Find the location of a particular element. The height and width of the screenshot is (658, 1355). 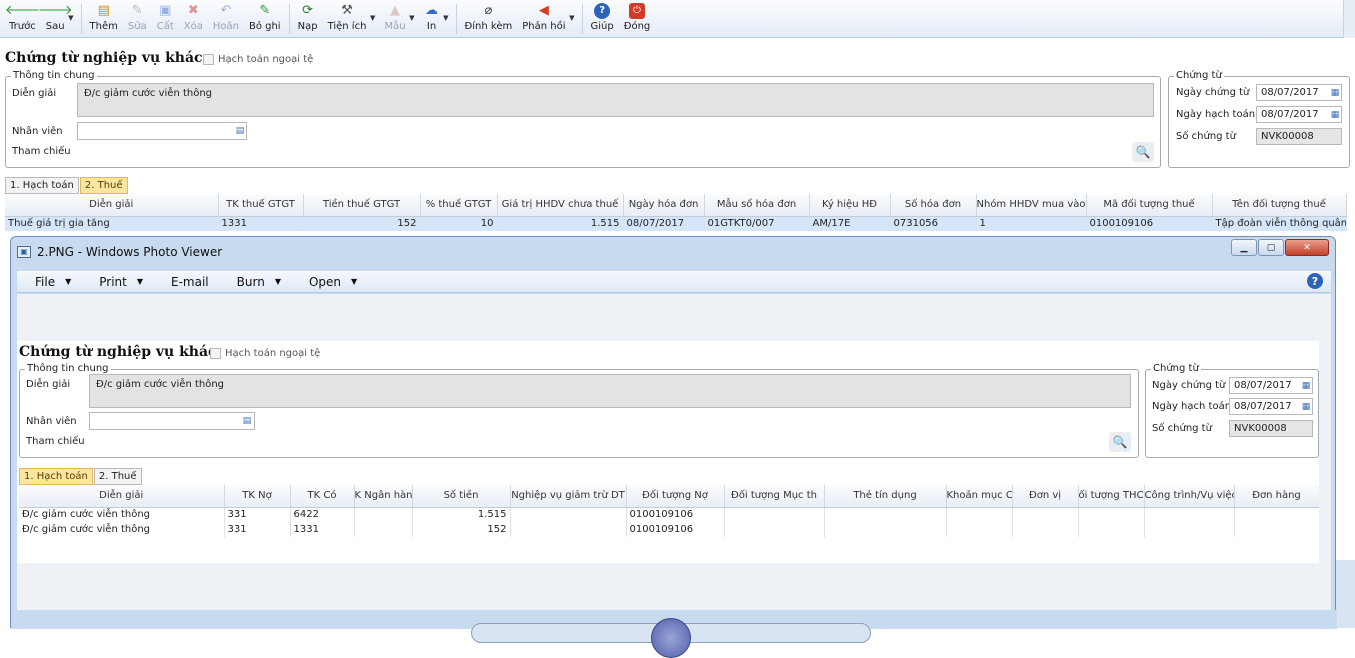

toolbar-button-3: ✎ Sửa is located at coordinates (137, 18).